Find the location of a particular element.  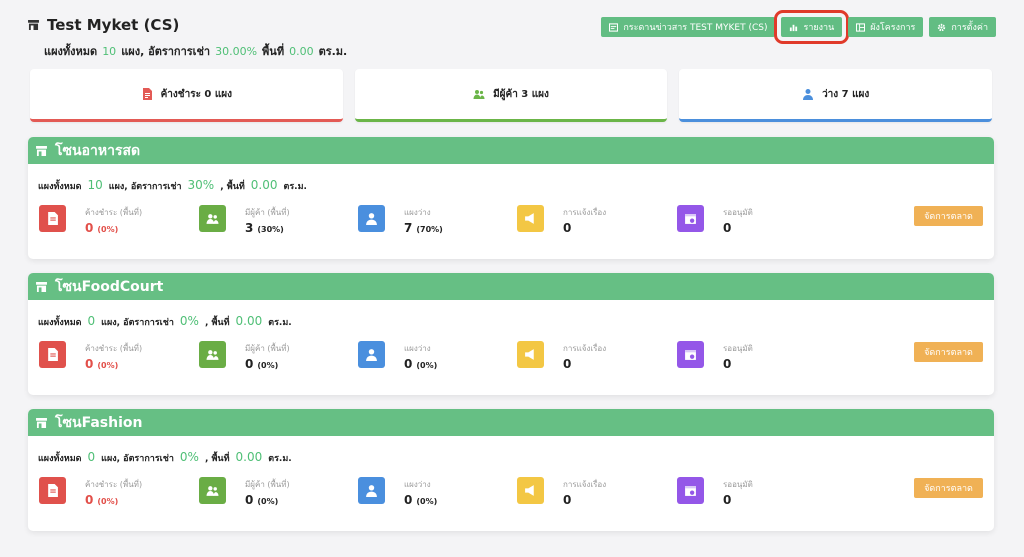

tenant-stat: มีผู้ค้า (พื้นที่) 3 (30%) is located at coordinates (244, 220).